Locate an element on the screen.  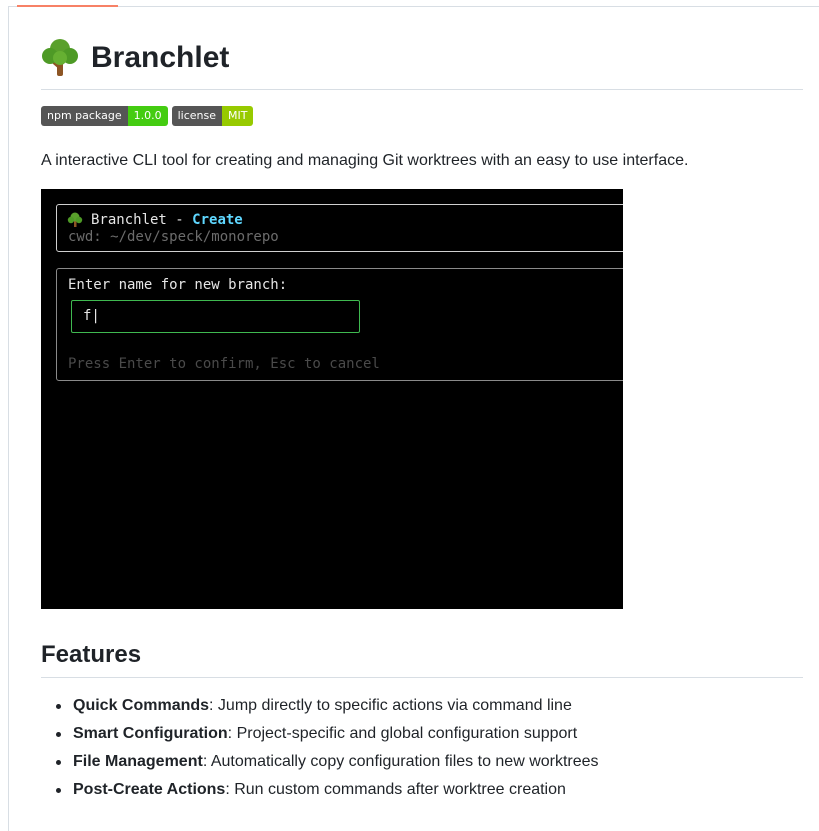
content-border is located at coordinates (8, 418).